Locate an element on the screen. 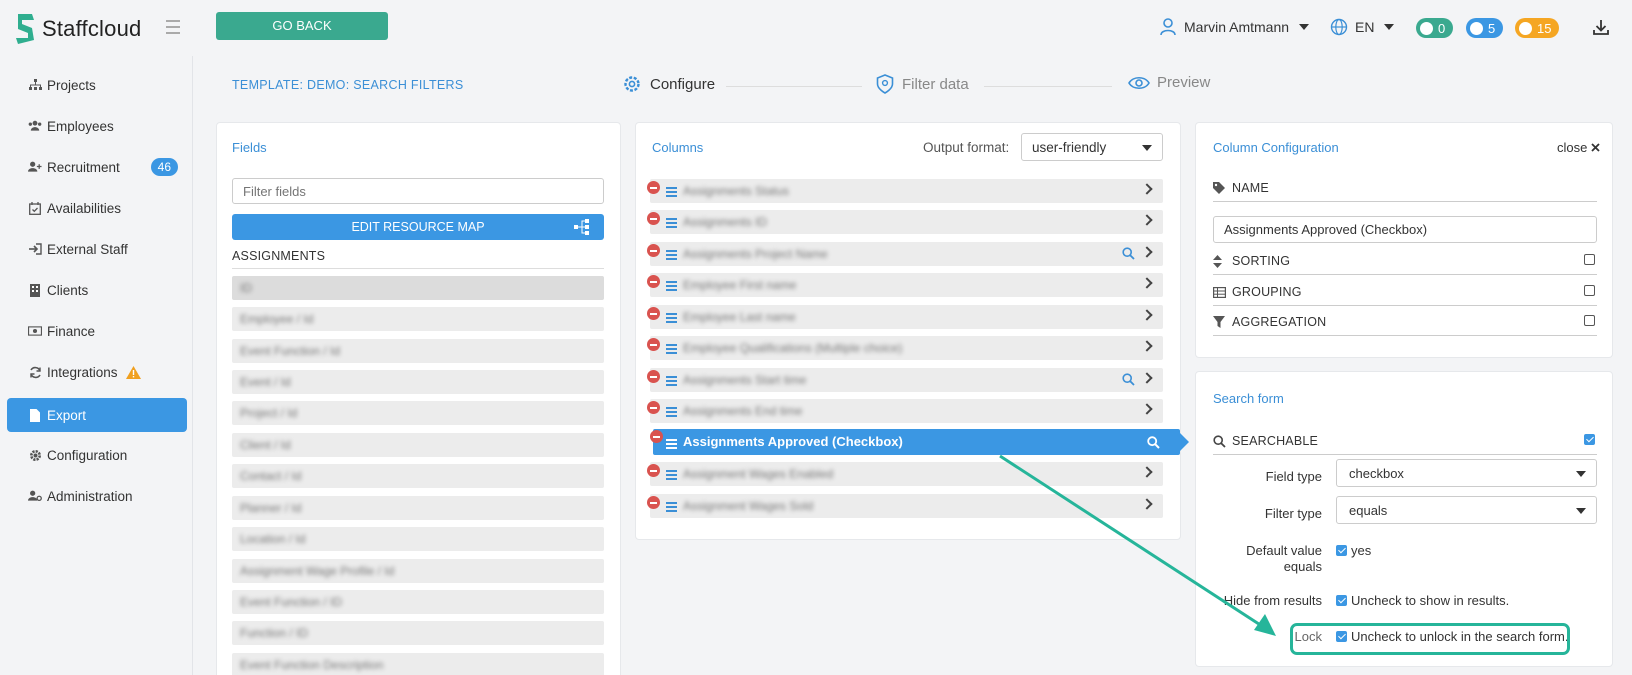 The image size is (1632, 675). sidebar-item-configuration: Configuration is located at coordinates (97, 455).